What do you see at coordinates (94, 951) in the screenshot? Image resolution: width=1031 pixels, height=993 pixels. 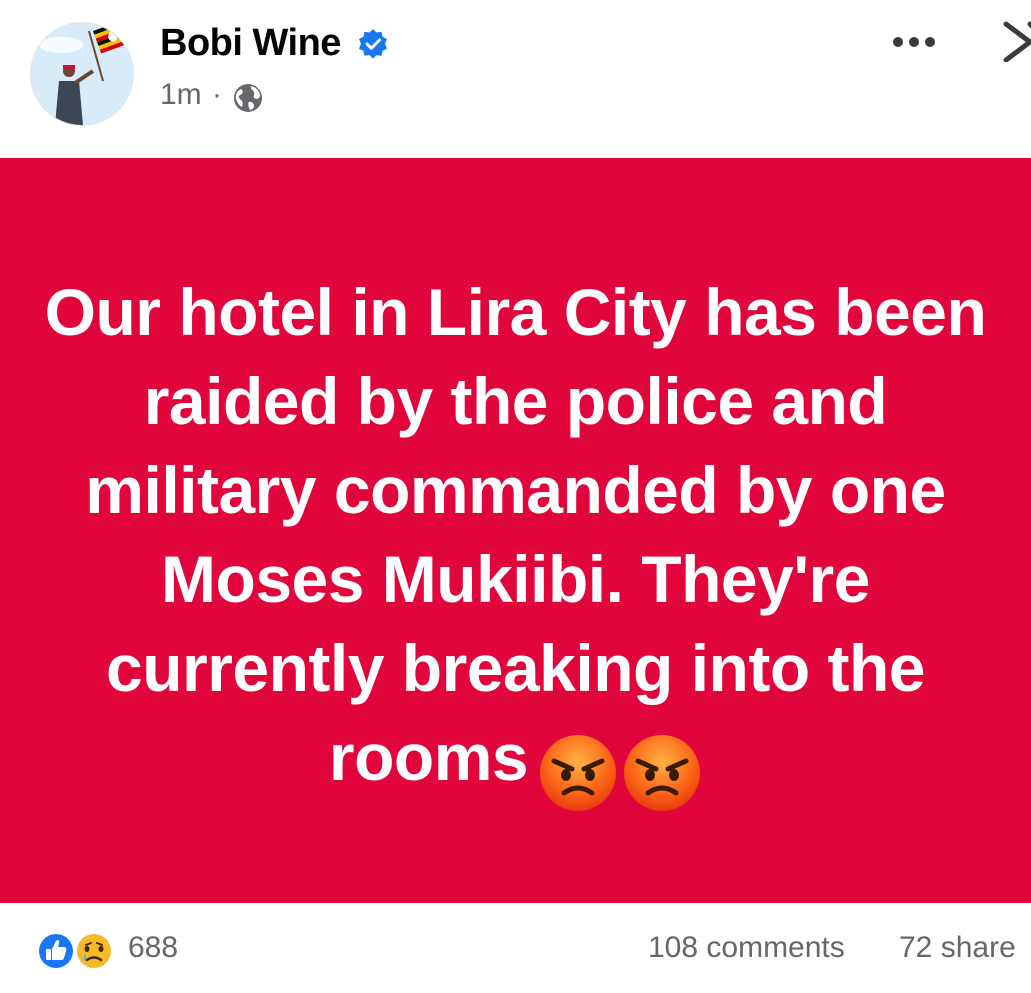 I see `sad-face-icon` at bounding box center [94, 951].